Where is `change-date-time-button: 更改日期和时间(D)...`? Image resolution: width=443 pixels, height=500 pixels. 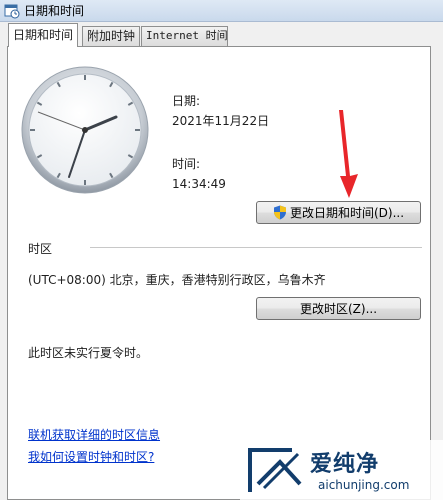
change-date-time-button: 更改日期和时间(D)... is located at coordinates (338, 212).